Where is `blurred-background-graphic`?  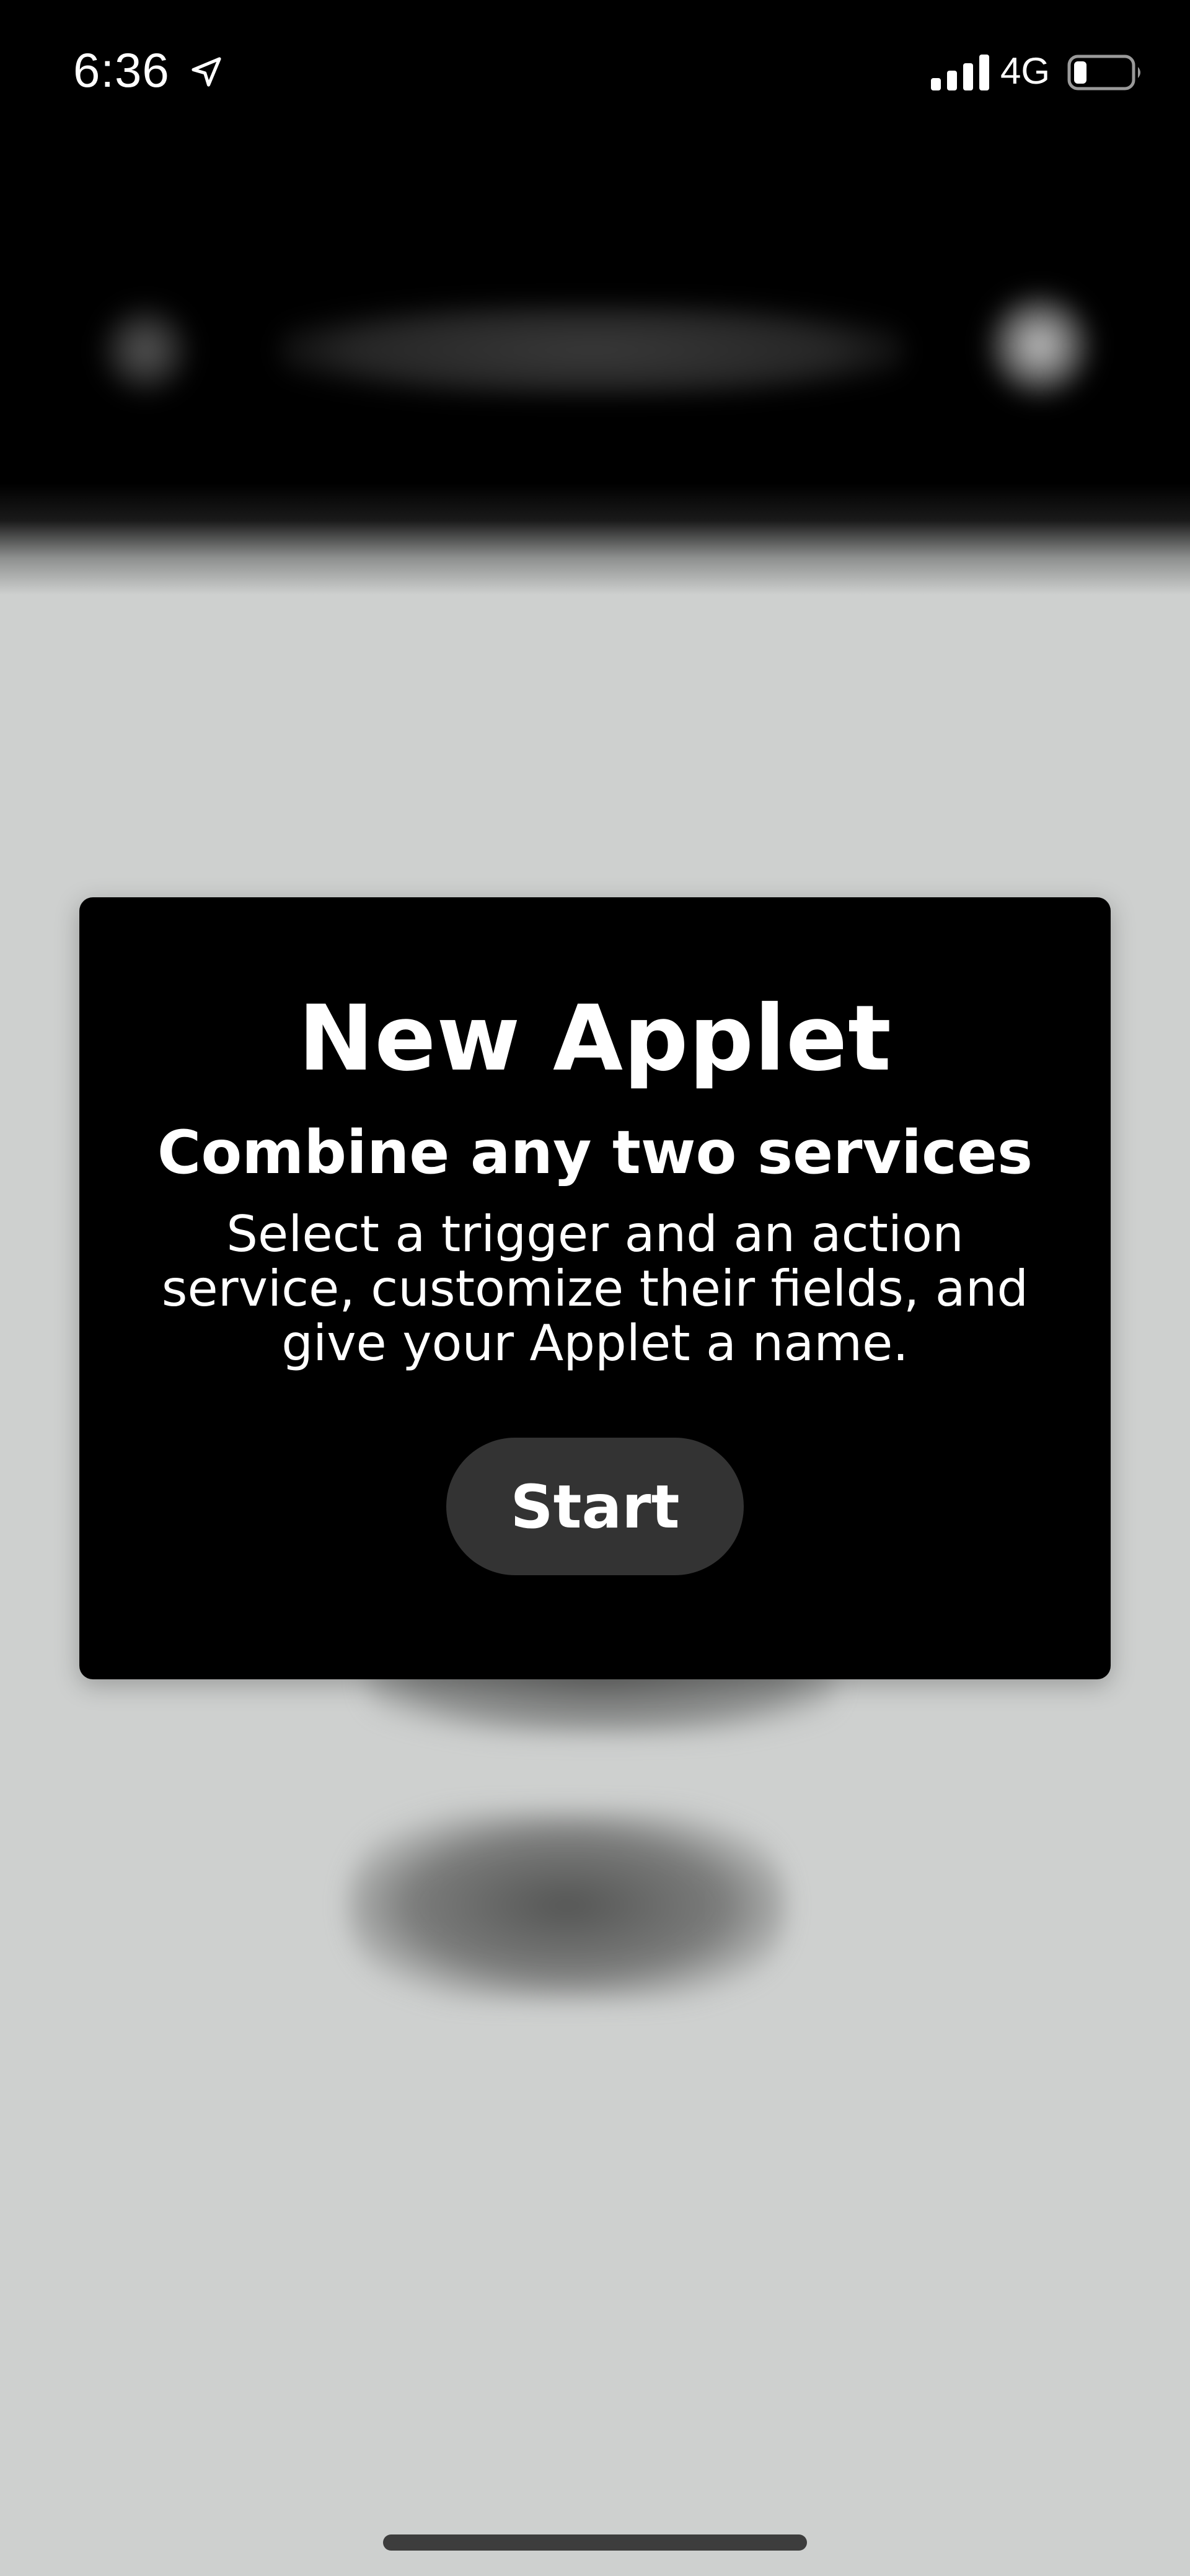
blurred-background-graphic is located at coordinates (567, 1906).